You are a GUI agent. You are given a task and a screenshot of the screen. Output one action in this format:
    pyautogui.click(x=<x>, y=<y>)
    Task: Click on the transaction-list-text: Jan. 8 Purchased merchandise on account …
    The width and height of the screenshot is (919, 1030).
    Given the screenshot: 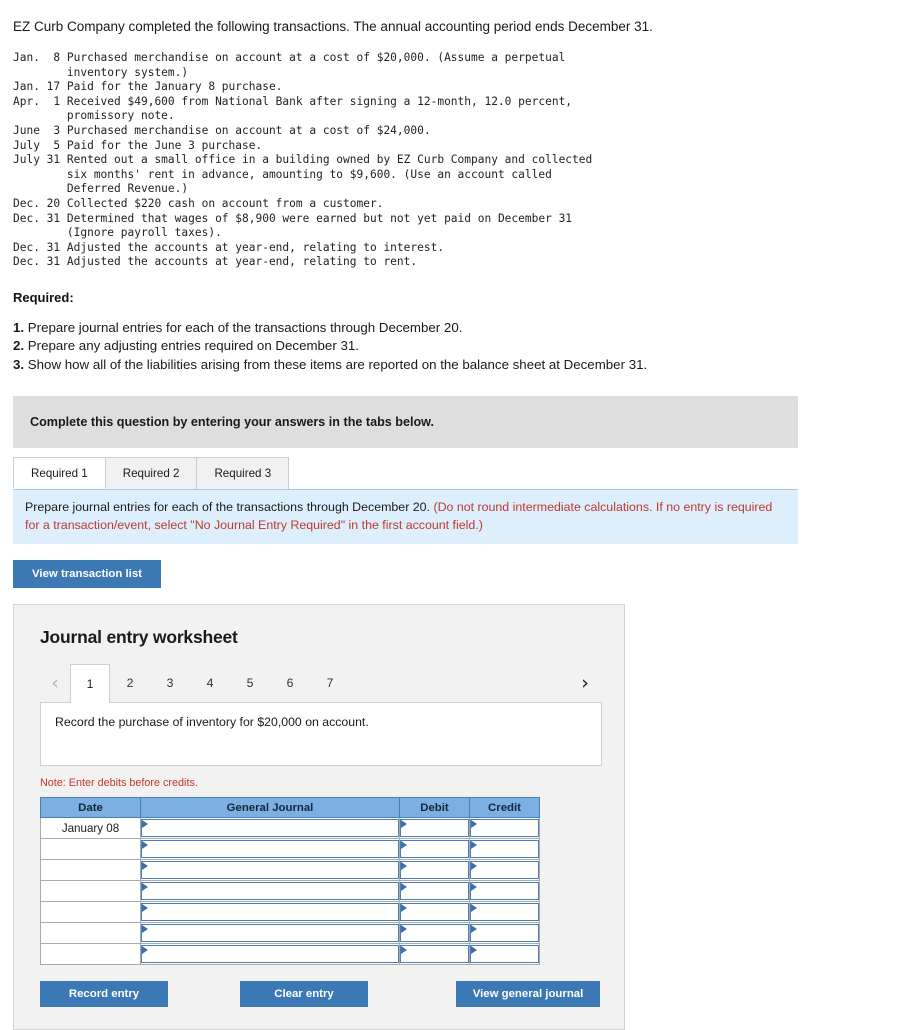 What is the action you would take?
    pyautogui.click(x=303, y=160)
    